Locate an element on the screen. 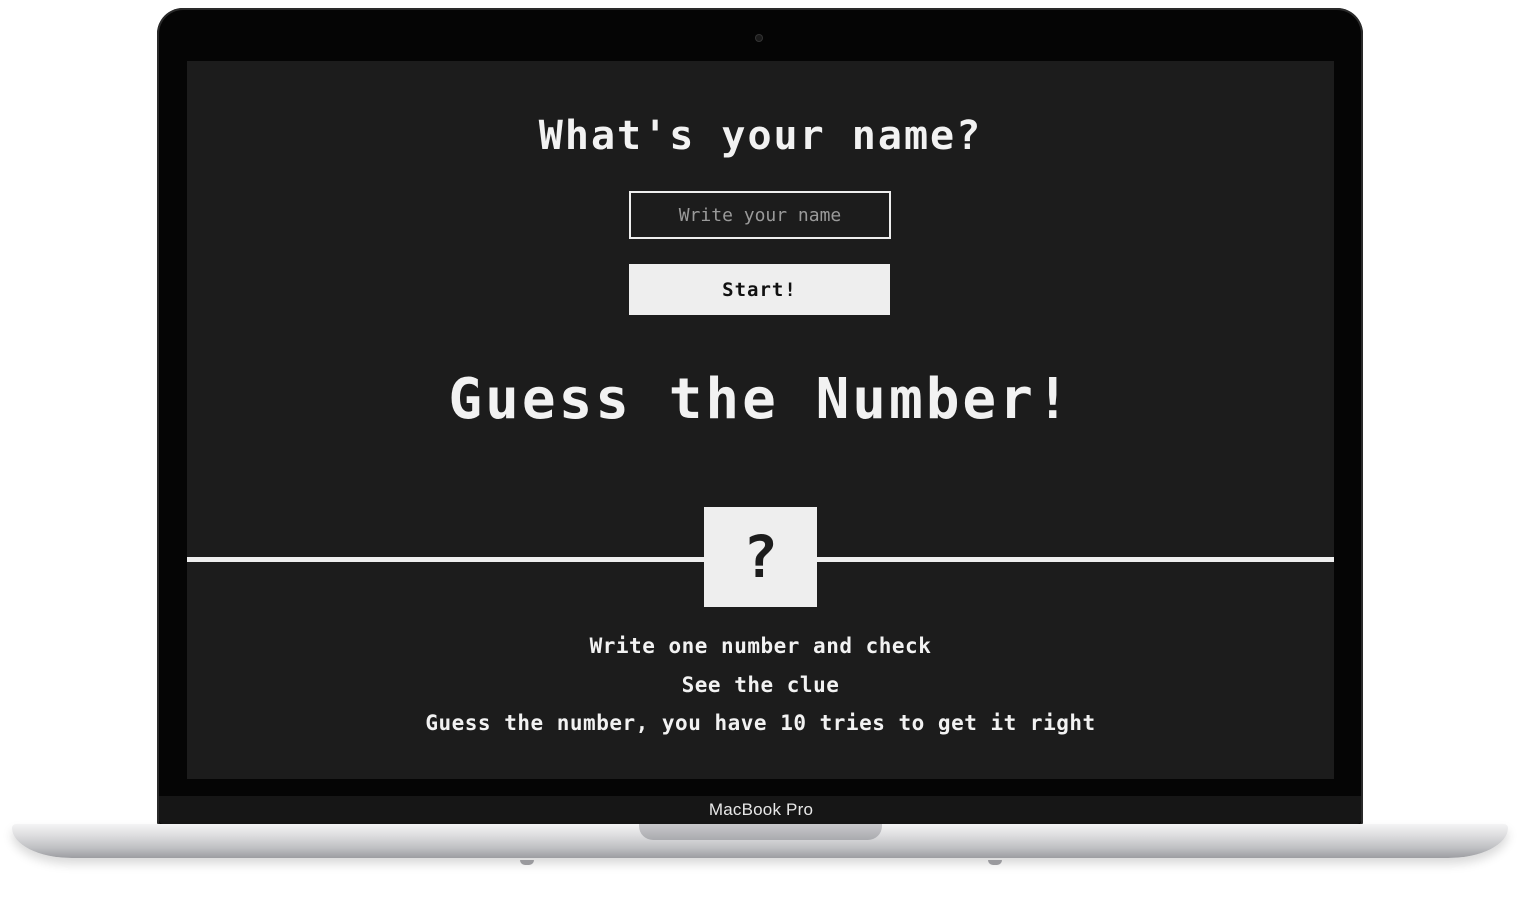  start-button: Start! is located at coordinates (759, 289).